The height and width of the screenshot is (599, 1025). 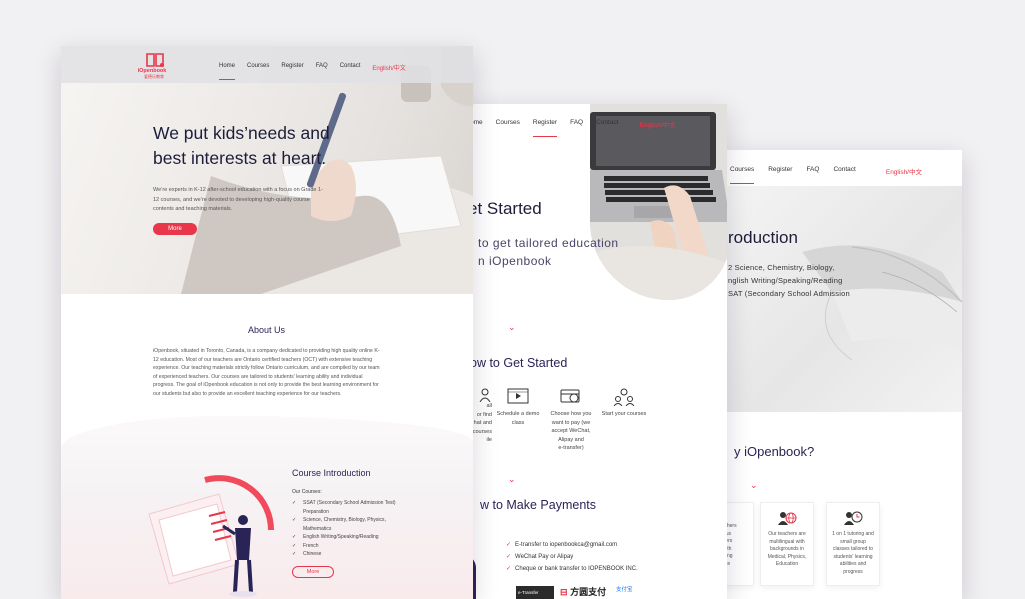 I want to click on payment-item: ✓ WeChat Pay or Alipay, so click(x=540, y=557).